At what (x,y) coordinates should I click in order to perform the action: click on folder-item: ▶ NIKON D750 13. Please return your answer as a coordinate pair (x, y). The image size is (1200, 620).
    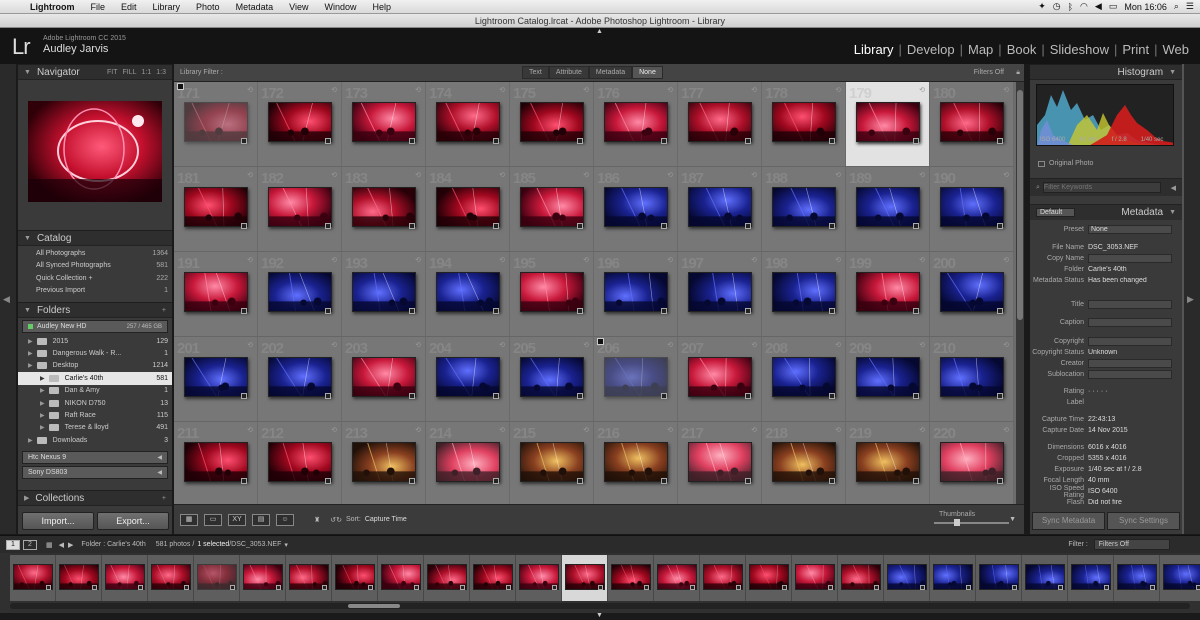
    Looking at the image, I should click on (95, 403).